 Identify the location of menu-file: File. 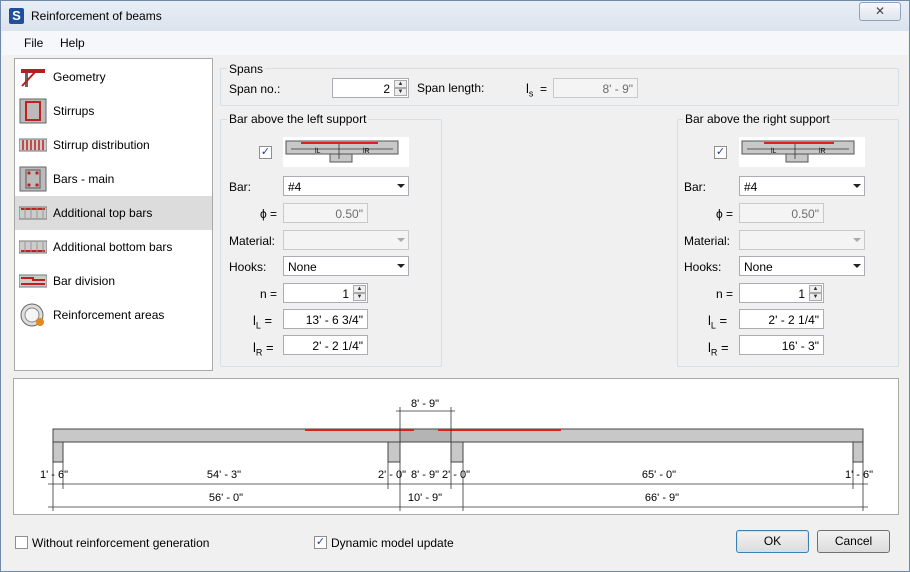
(33, 43).